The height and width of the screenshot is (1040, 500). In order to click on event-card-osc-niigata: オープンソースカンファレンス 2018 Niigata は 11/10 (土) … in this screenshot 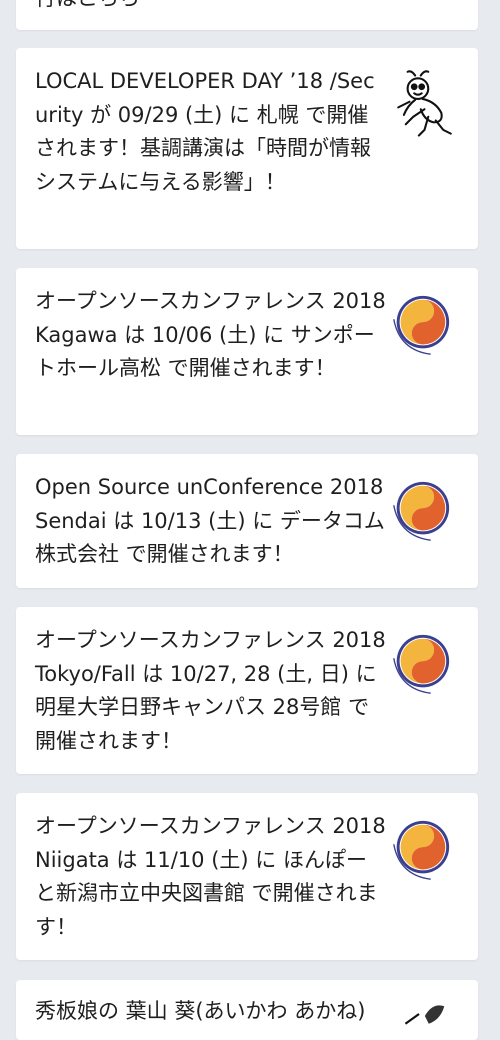, I will do `click(247, 876)`.